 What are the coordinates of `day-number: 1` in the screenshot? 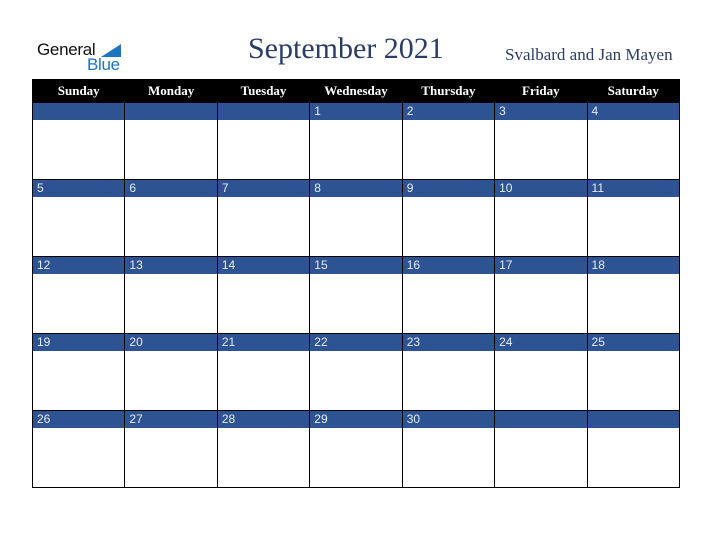 It's located at (356, 111).